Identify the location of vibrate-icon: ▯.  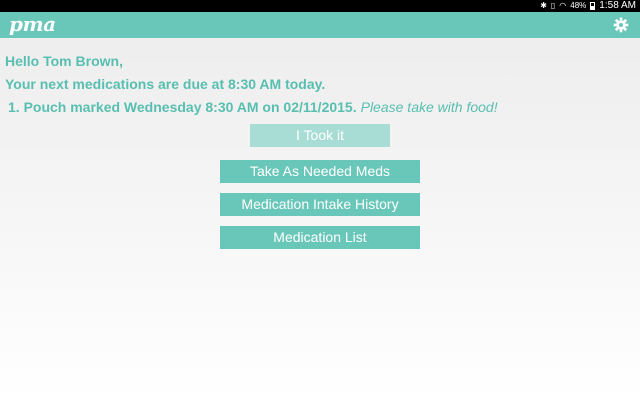
(553, 5).